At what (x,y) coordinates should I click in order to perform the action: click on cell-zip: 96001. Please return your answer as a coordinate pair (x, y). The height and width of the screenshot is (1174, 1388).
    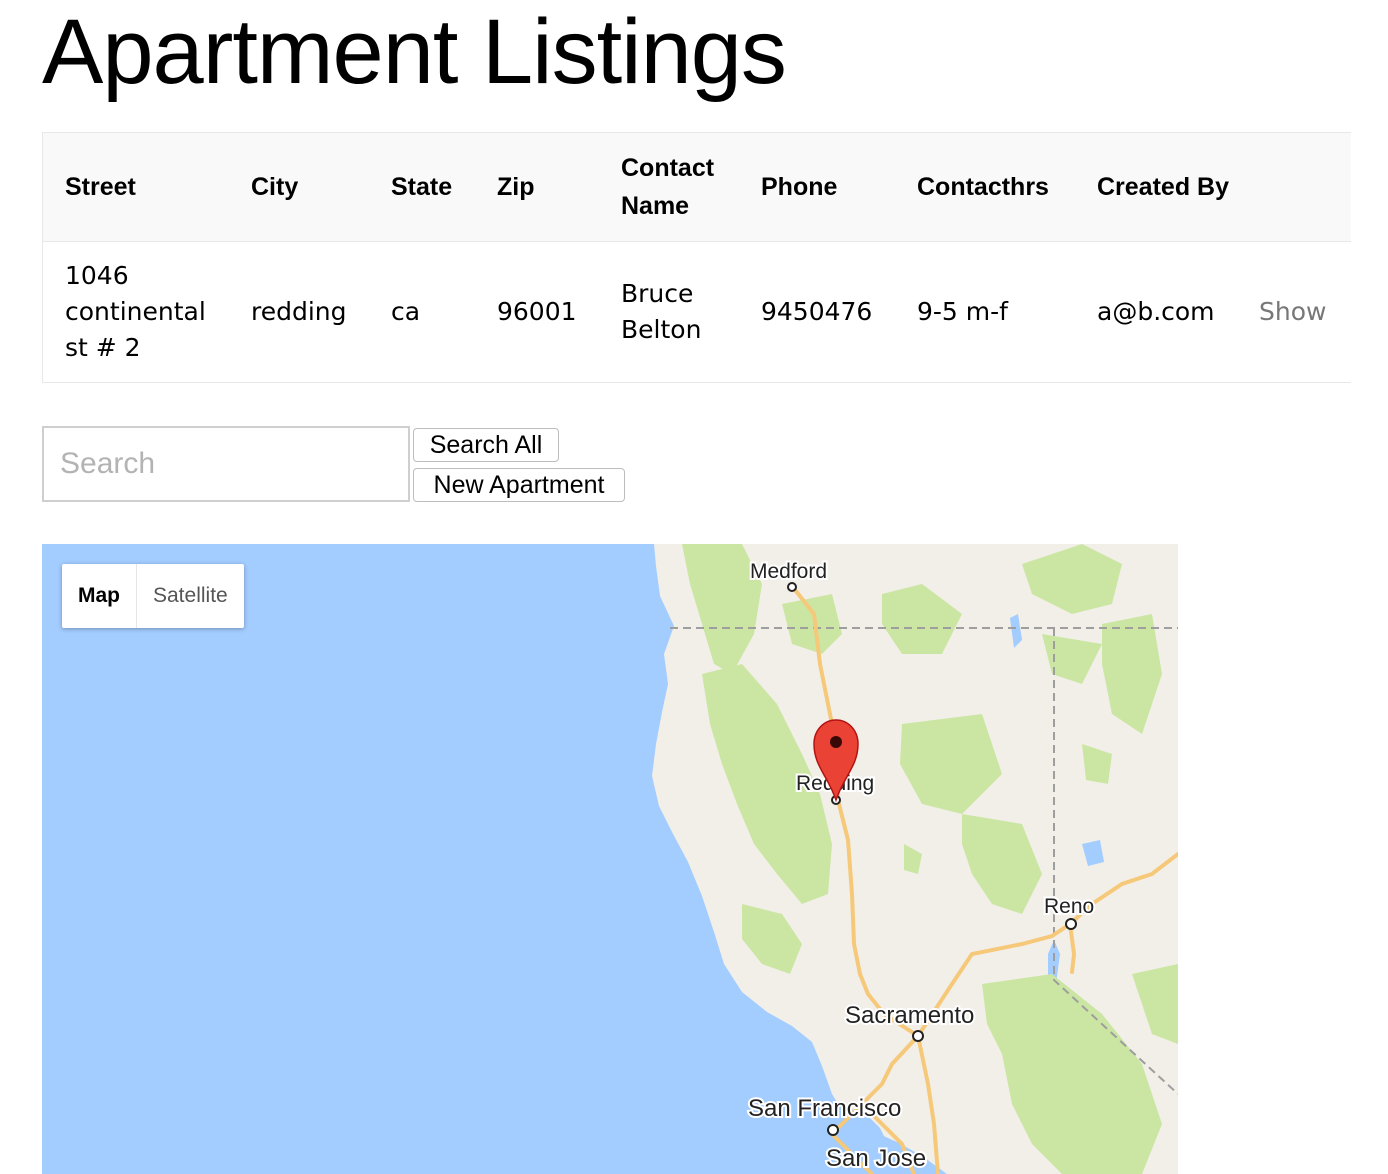
    Looking at the image, I should click on (537, 312).